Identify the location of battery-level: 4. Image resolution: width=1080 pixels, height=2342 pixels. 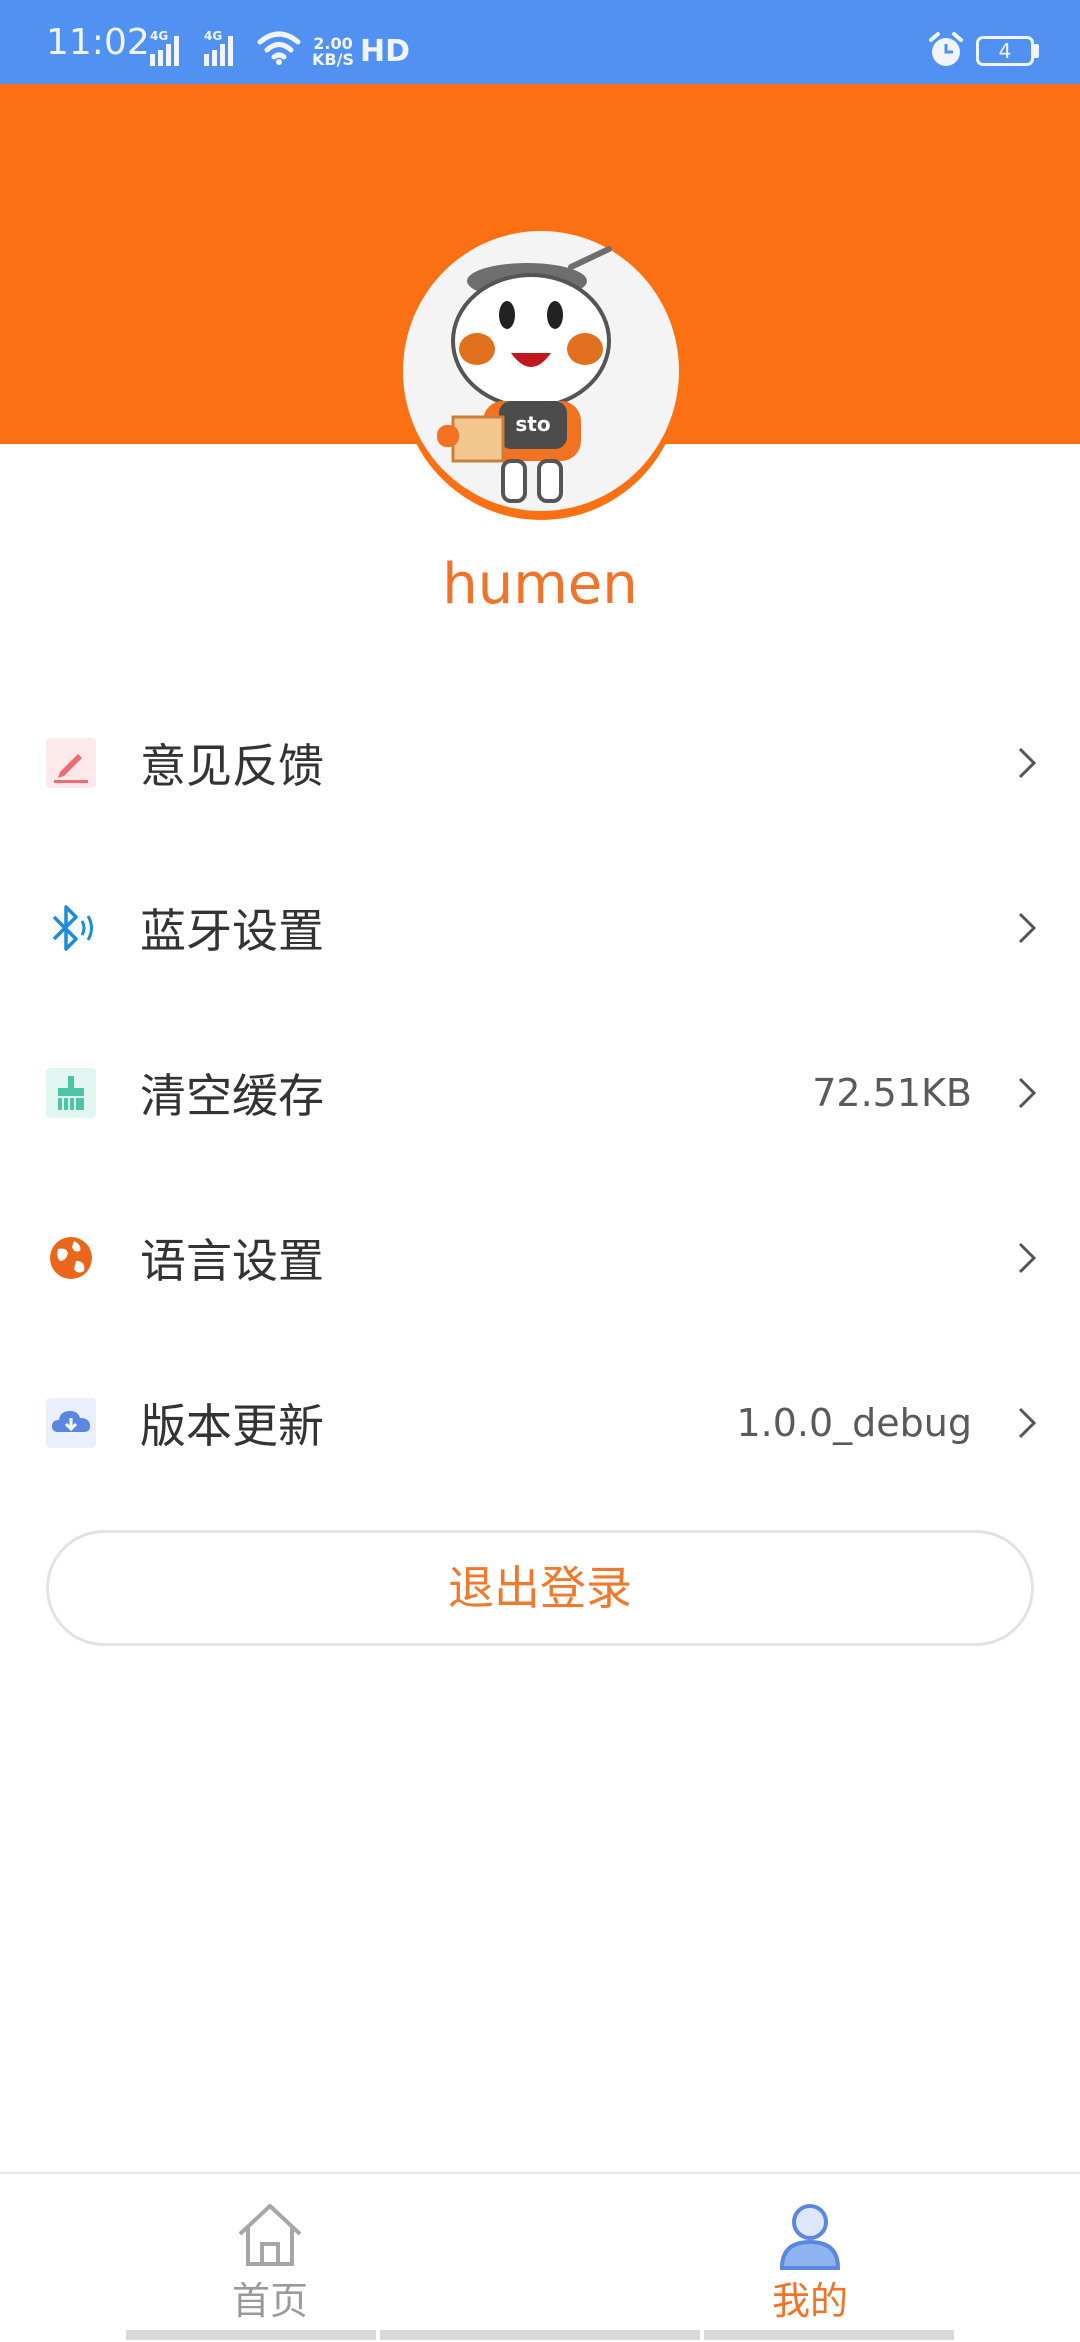
(1005, 51).